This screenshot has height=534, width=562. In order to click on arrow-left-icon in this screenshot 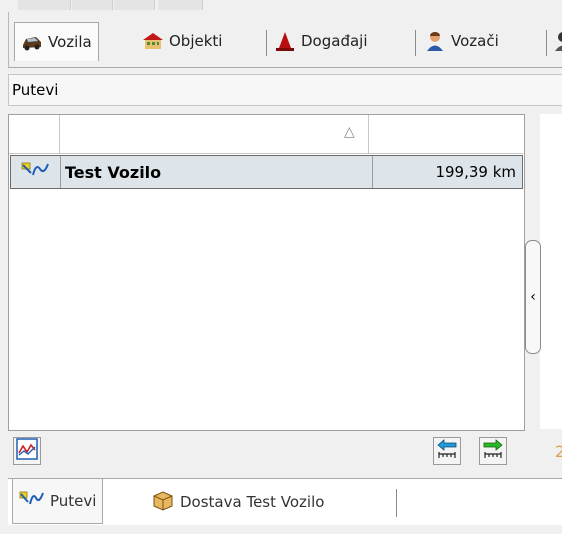, I will do `click(447, 451)`.